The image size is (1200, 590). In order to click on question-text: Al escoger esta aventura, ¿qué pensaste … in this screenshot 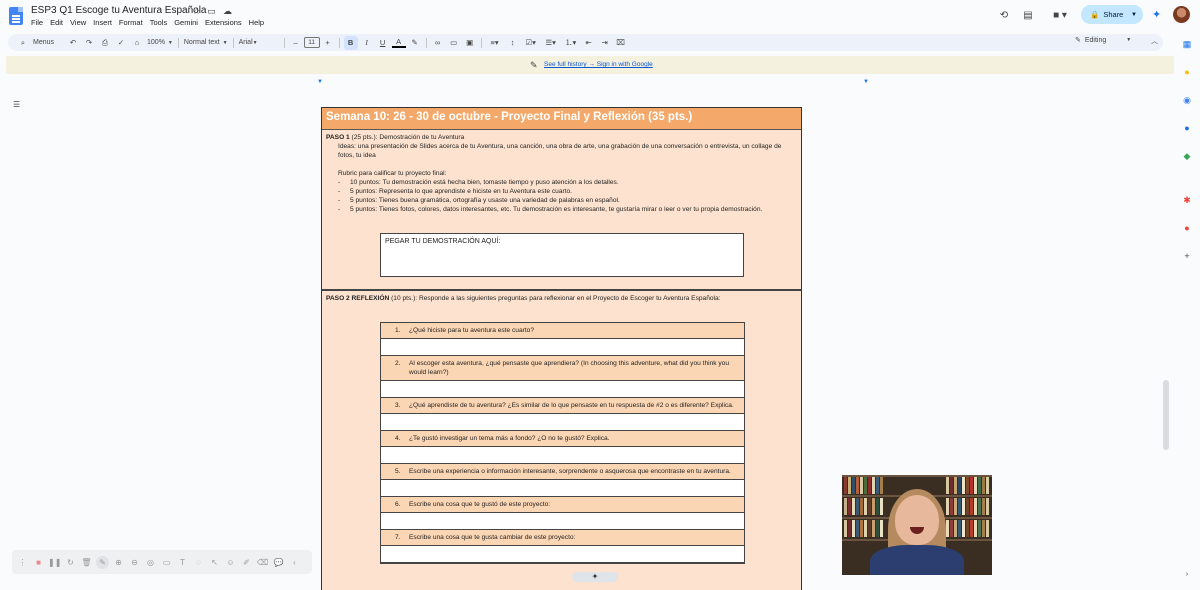, I will do `click(569, 368)`.